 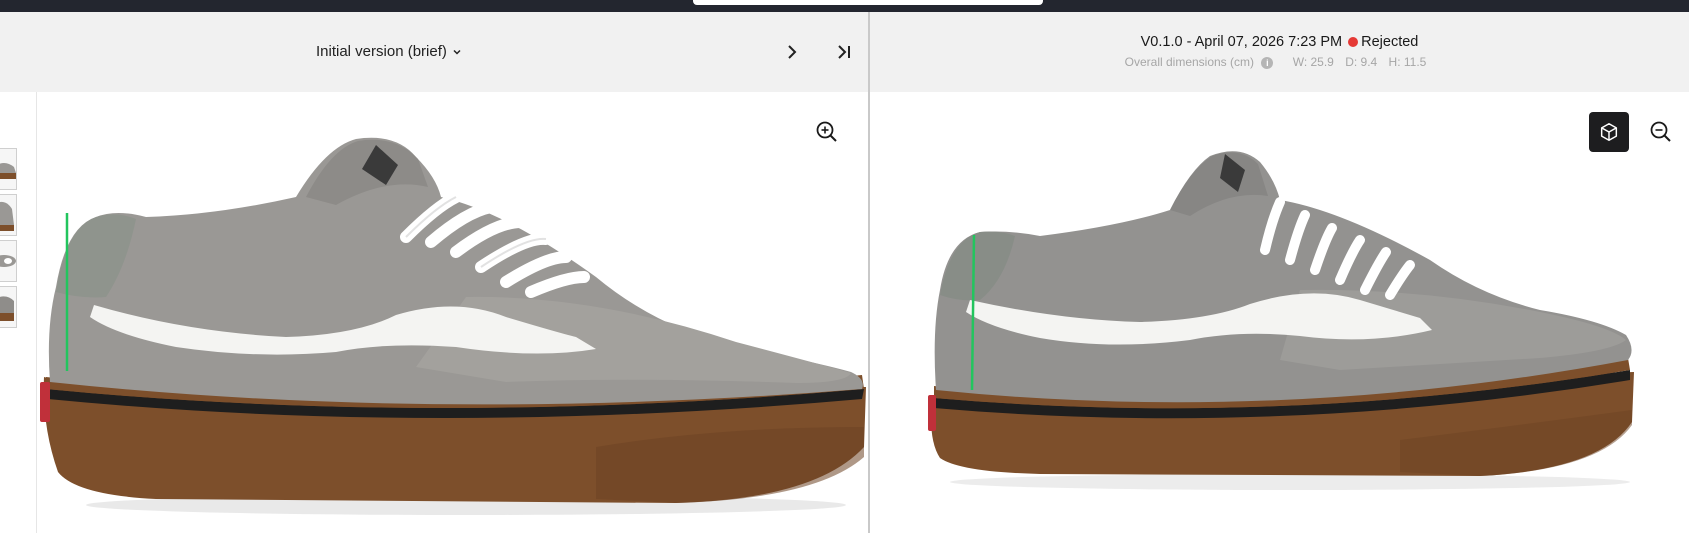 I want to click on status-text: Rejected, so click(x=1390, y=42).